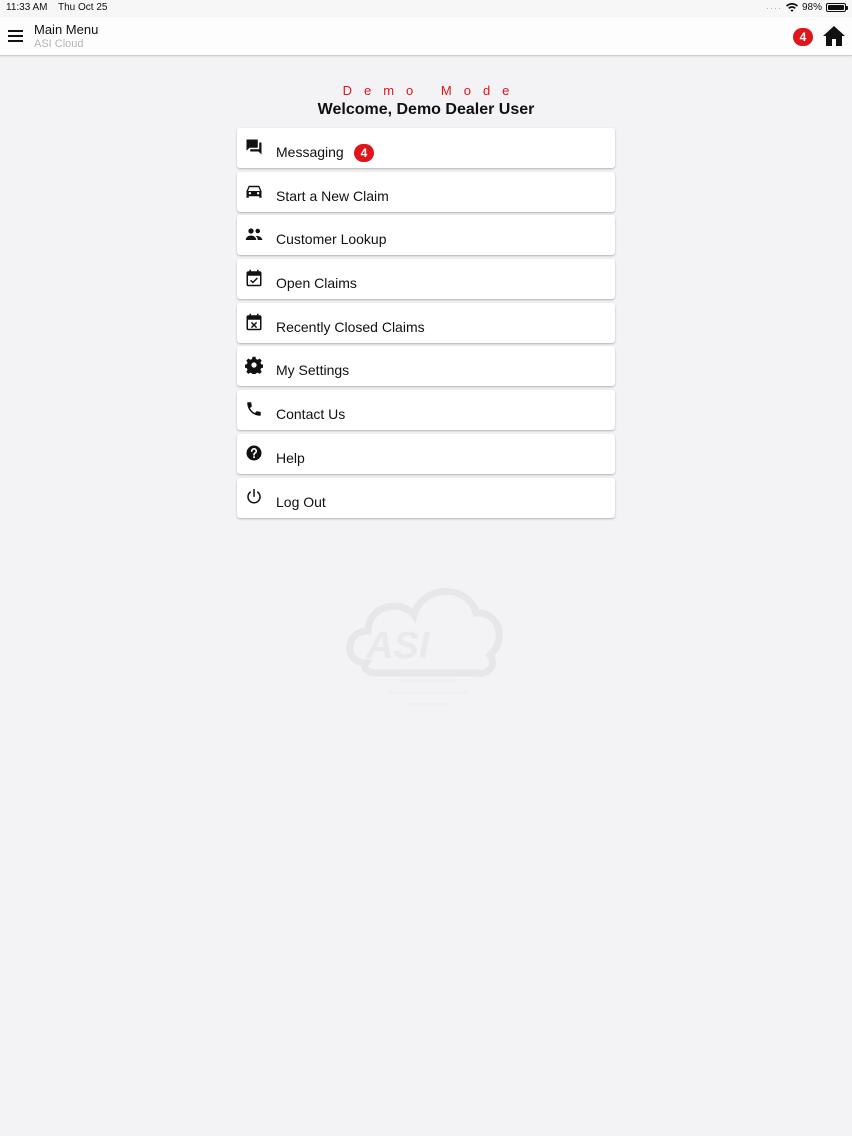 The image size is (852, 1136). I want to click on menu-item-recently-closed-claims: Recently Closed Claims, so click(426, 322).